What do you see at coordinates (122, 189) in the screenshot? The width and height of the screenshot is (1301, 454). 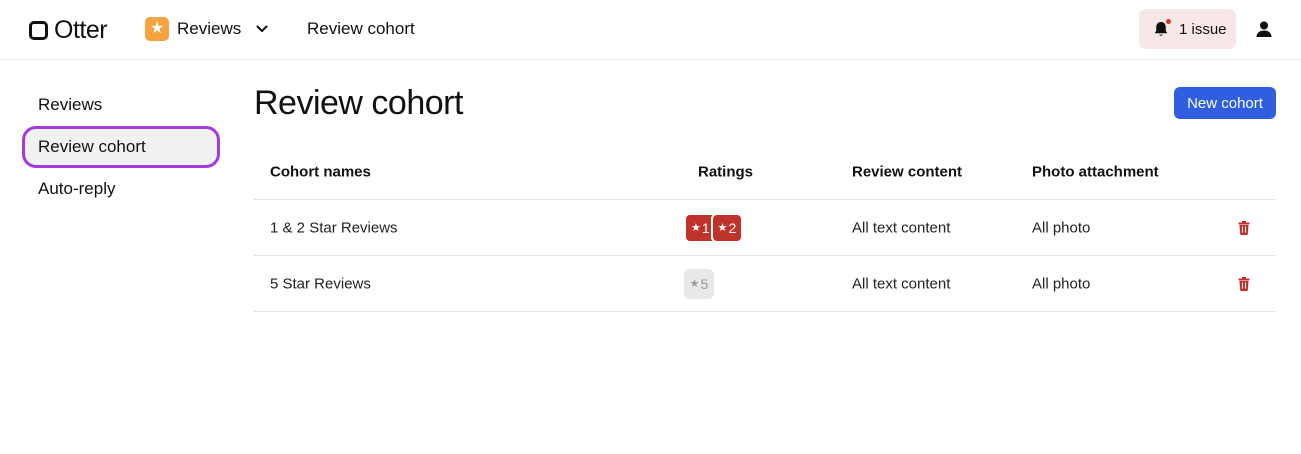 I see `sidebar-item-auto-reply: Auto-reply` at bounding box center [122, 189].